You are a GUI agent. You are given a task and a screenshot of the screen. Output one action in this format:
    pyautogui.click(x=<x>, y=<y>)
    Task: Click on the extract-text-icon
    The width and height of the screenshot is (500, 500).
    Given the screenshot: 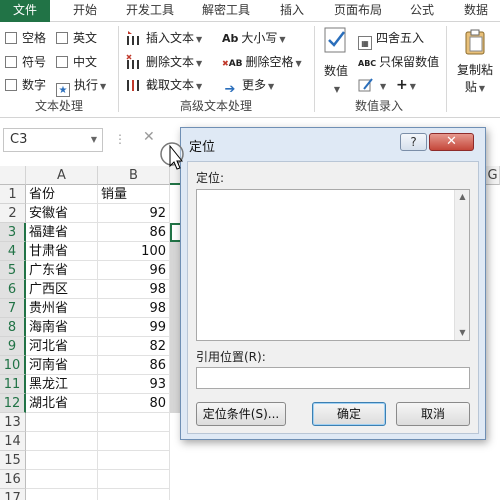 What is the action you would take?
    pyautogui.click(x=134, y=85)
    